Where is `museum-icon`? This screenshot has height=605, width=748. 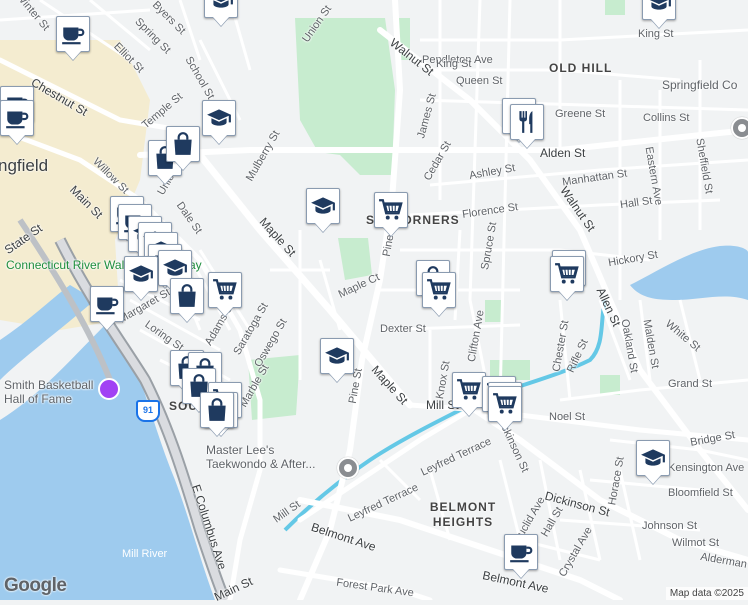
museum-icon is located at coordinates (109, 389).